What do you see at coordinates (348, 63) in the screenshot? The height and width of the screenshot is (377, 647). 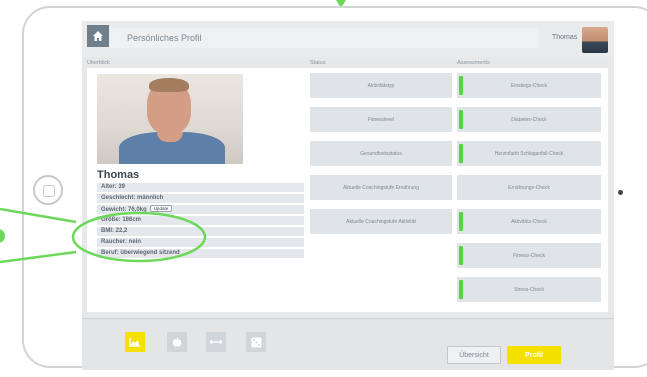 I see `column-headers: Überblick Status Assessments` at bounding box center [348, 63].